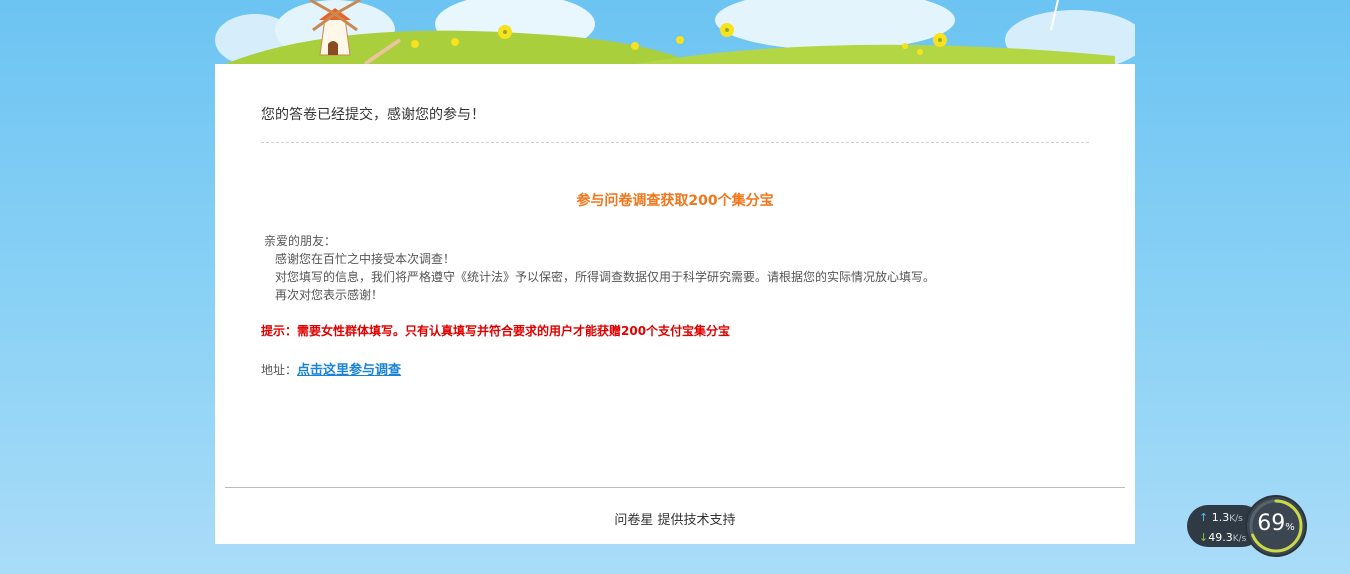  Describe the element at coordinates (1204, 537) in the screenshot. I see `download-arrow-icon: ↓` at that location.